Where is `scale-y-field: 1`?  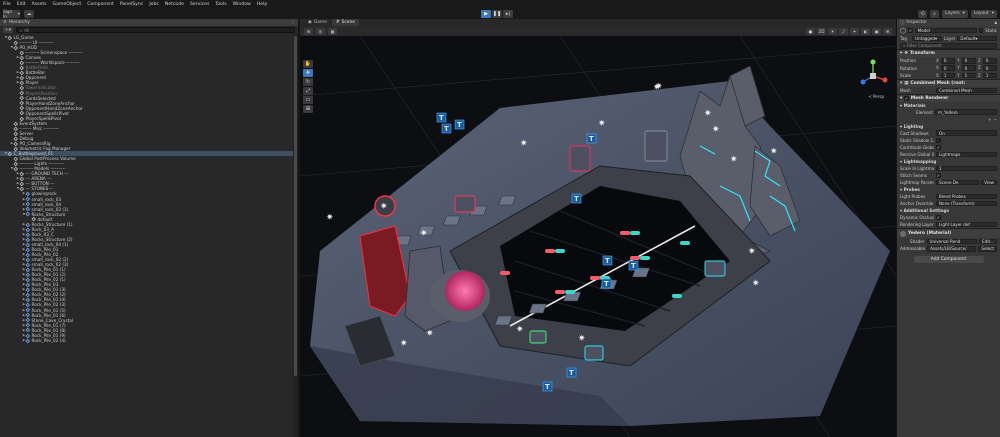 scale-y-field: 1 is located at coordinates (968, 75).